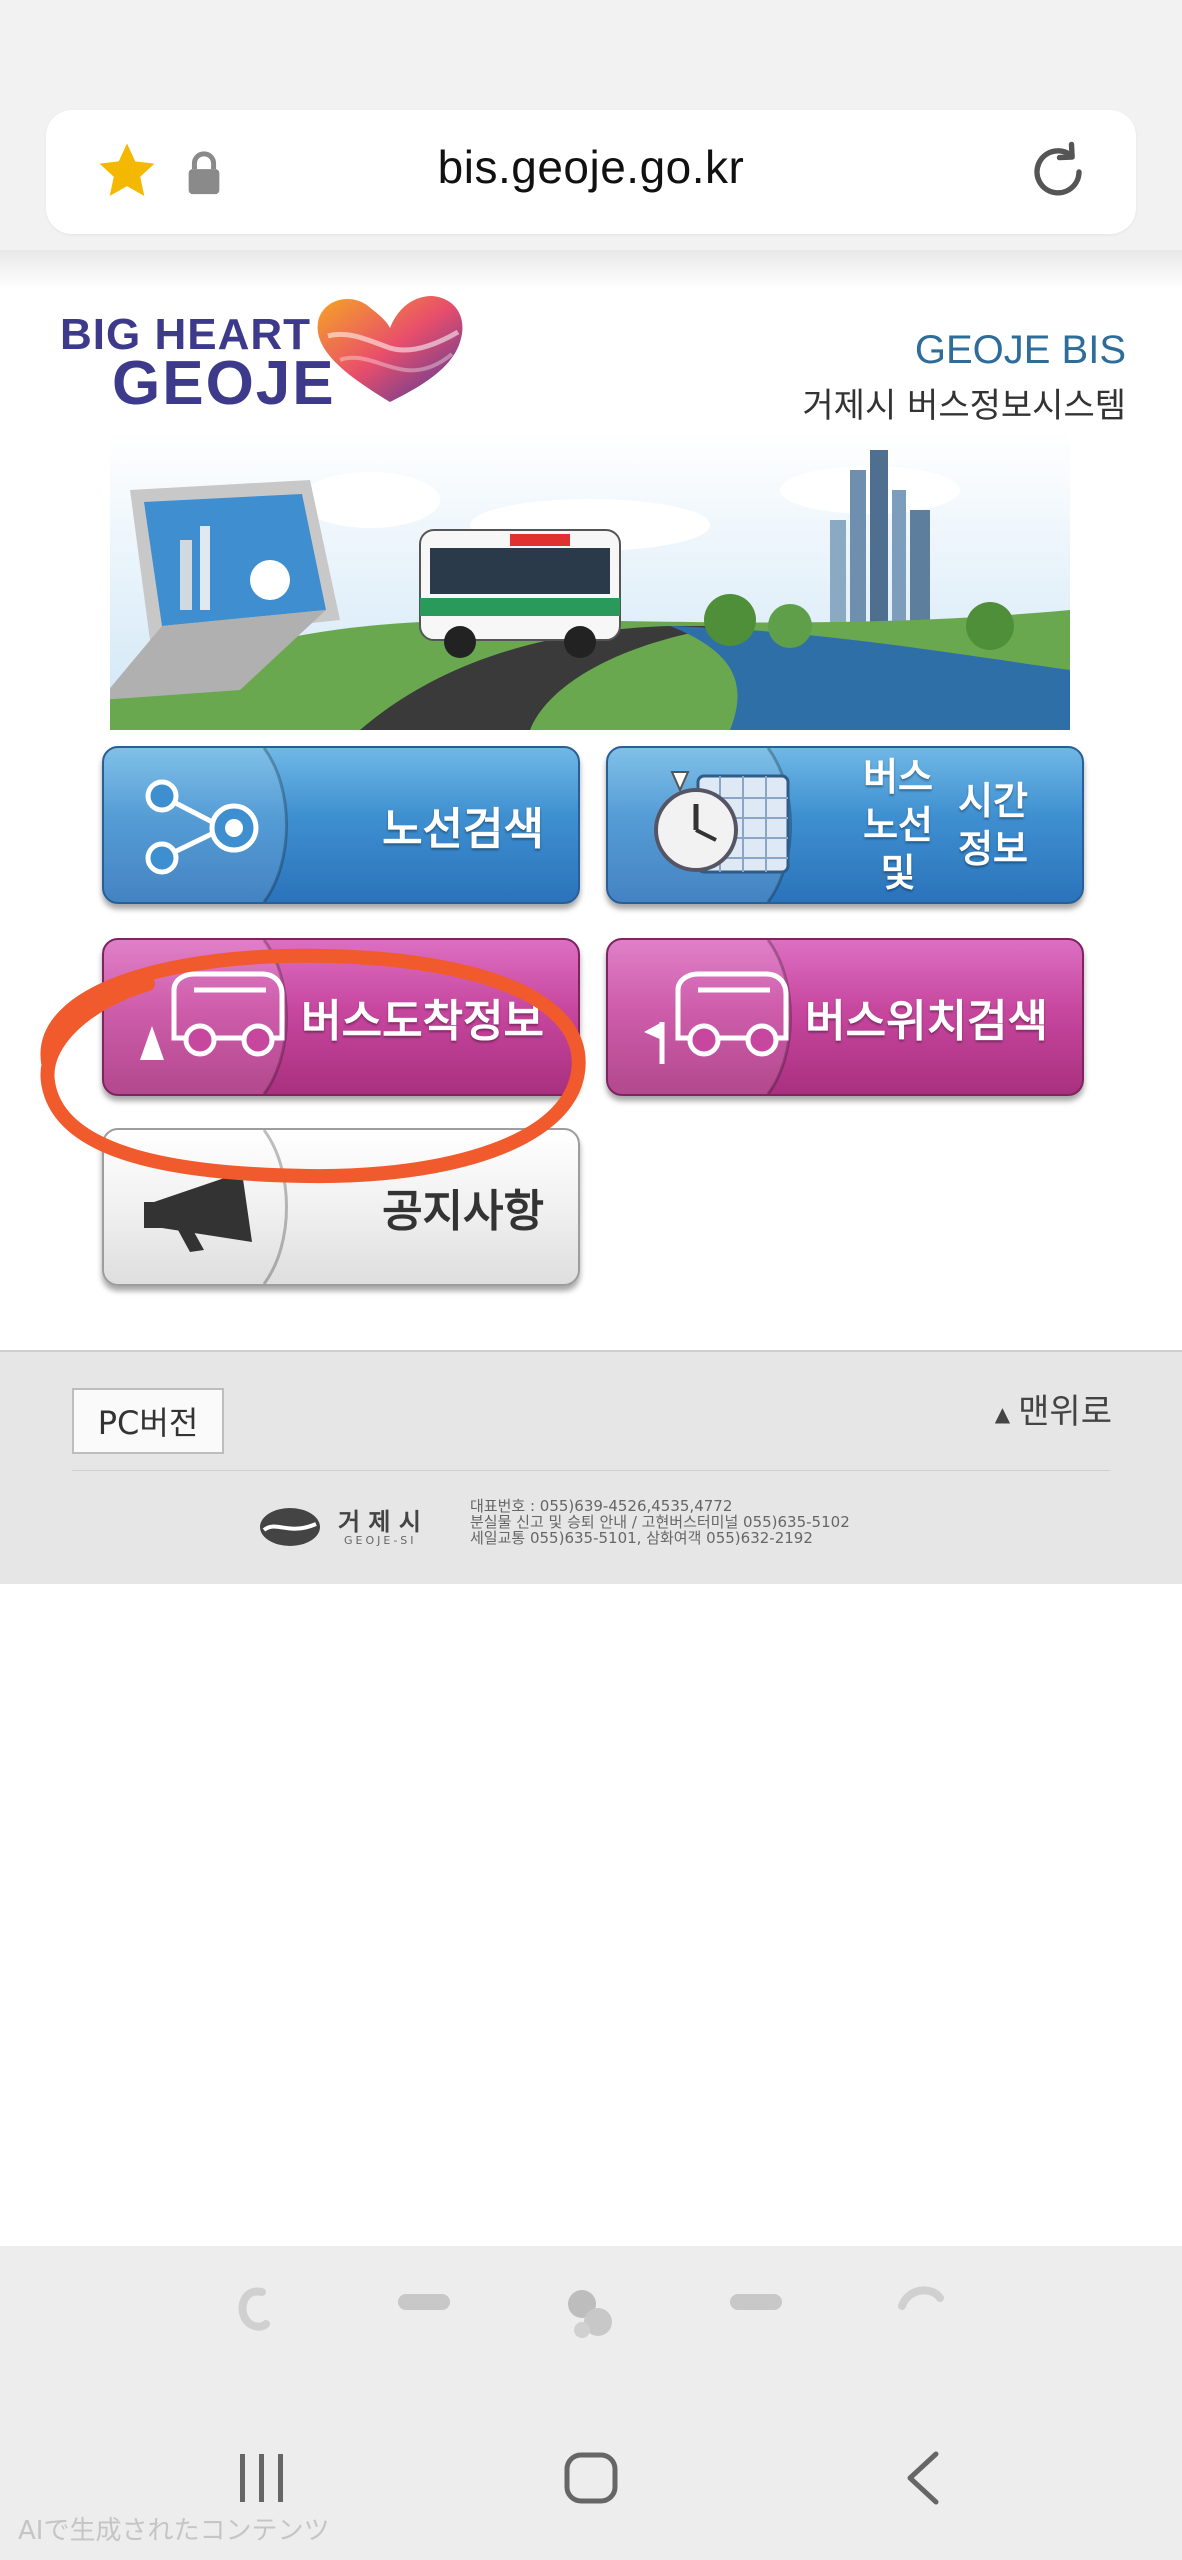  I want to click on browser-toolbar: bis.geoje.go.kr, so click(591, 125).